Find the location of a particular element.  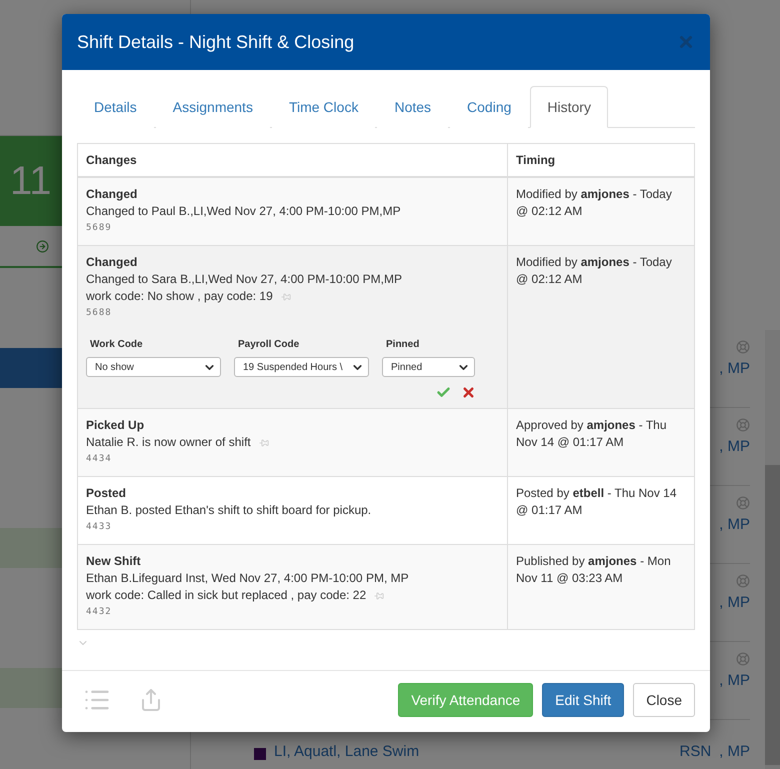

change-id: 4432 is located at coordinates (99, 612).